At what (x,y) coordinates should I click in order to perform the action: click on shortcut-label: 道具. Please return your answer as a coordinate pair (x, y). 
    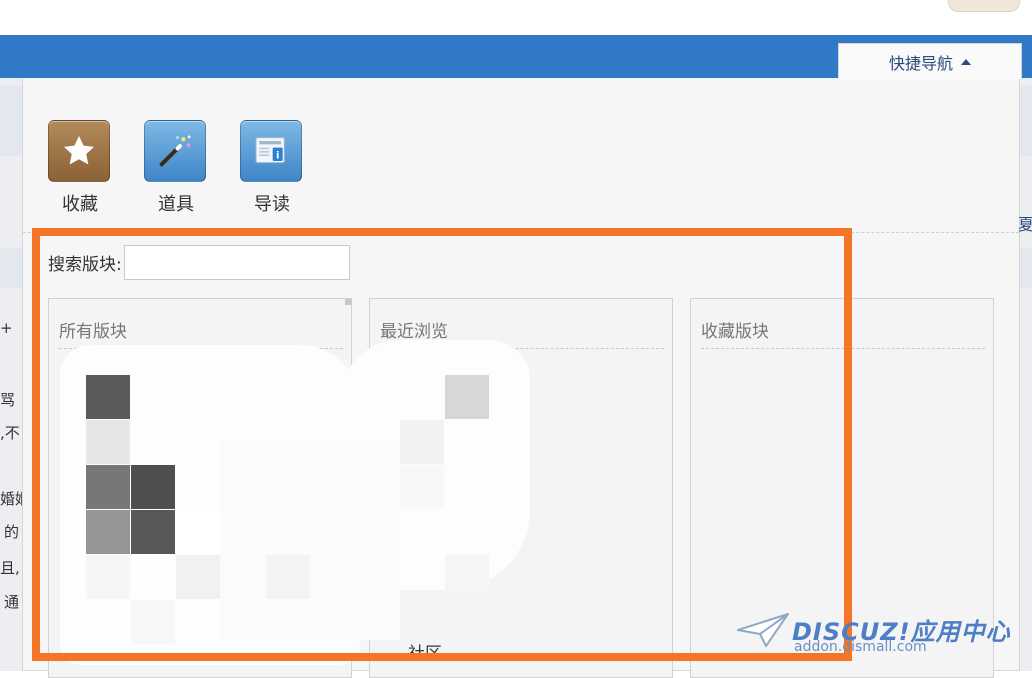
    Looking at the image, I should click on (176, 204).